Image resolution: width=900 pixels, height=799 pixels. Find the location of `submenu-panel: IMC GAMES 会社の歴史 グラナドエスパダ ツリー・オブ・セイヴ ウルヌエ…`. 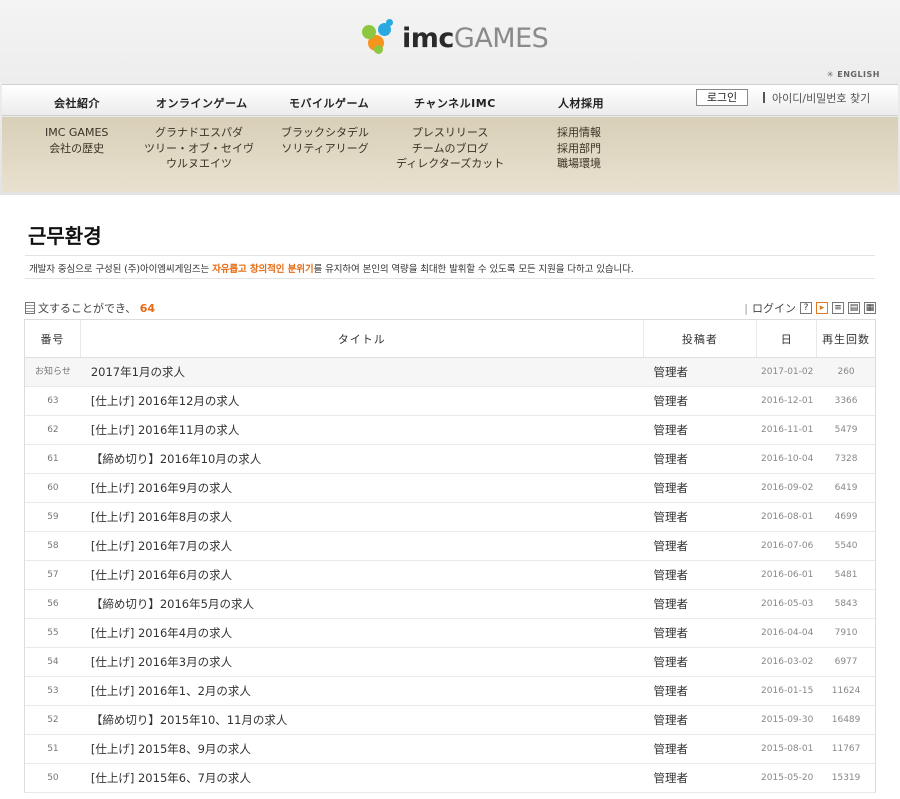

submenu-panel: IMC GAMES 会社の歴史 グラナドエスパダ ツリー・オブ・セイヴ ウルヌエ… is located at coordinates (450, 154).